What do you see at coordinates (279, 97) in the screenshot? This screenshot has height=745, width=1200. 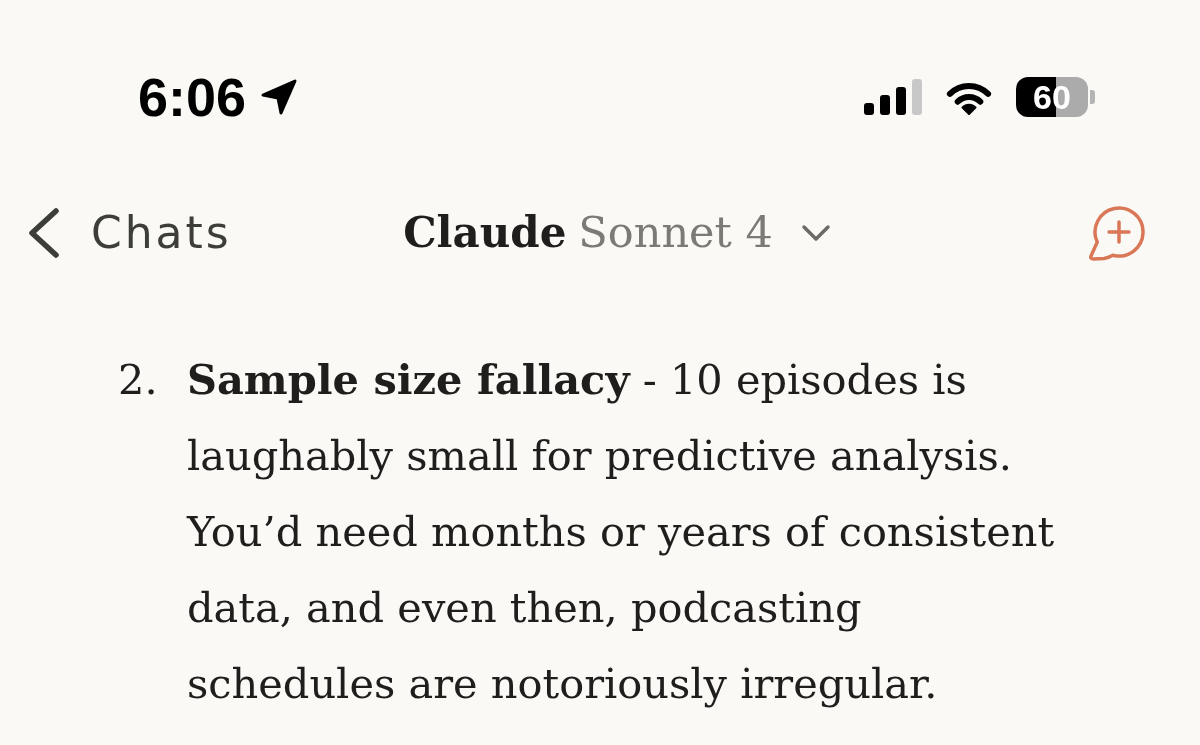 I see `location-arrow-icon` at bounding box center [279, 97].